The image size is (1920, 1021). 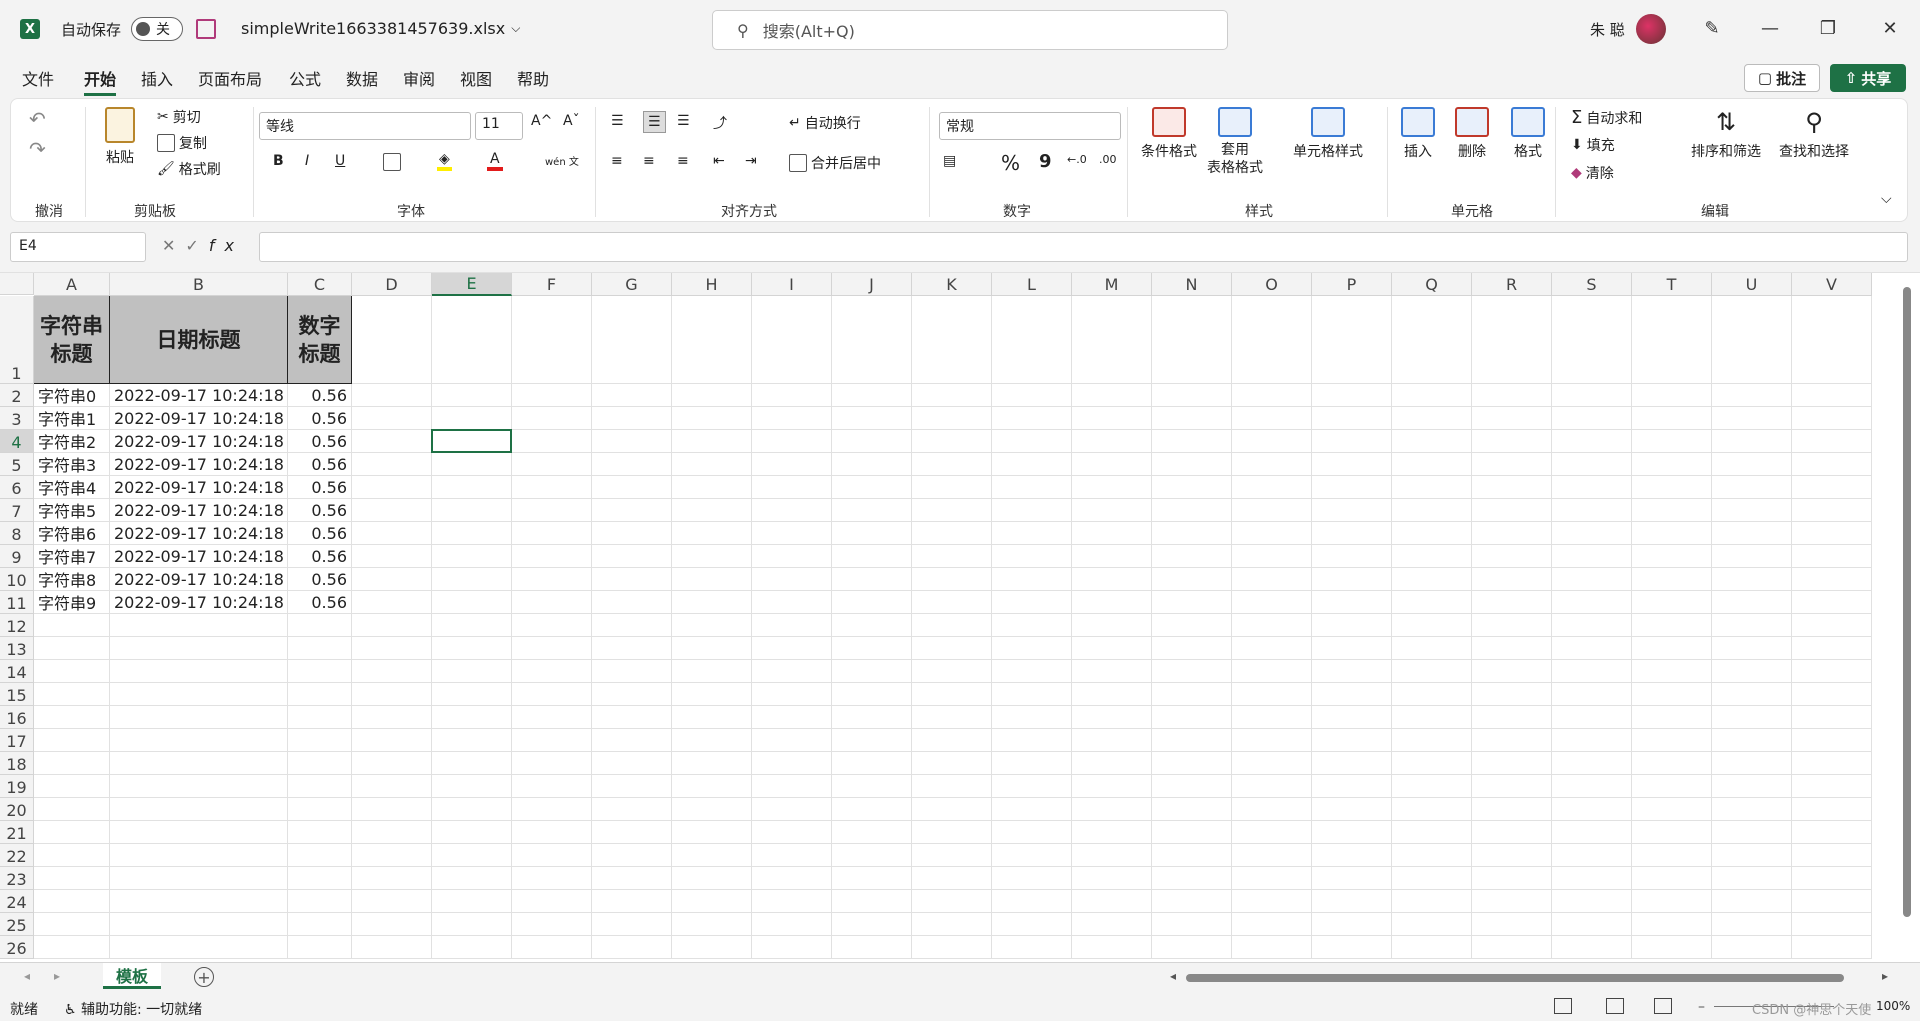 I want to click on bold-button: B, so click(x=278, y=161).